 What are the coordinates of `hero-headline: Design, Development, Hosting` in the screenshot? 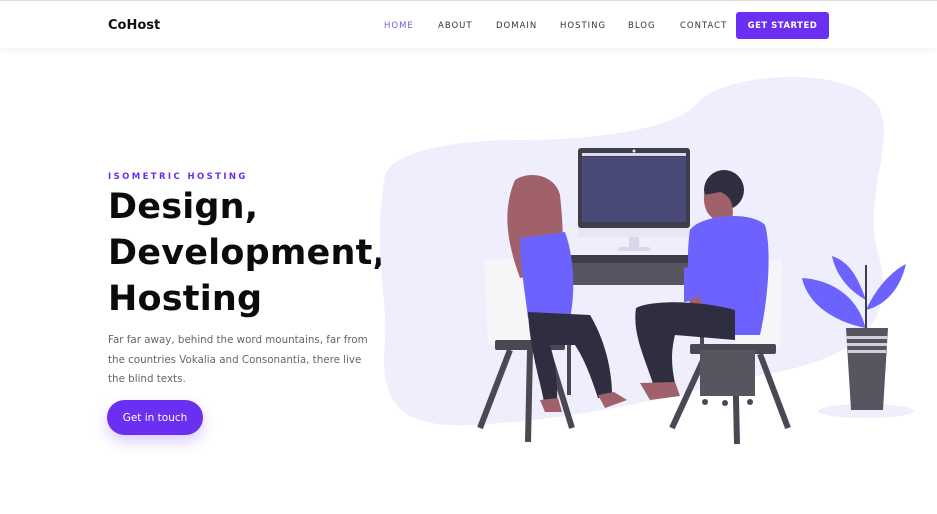 It's located at (258, 253).